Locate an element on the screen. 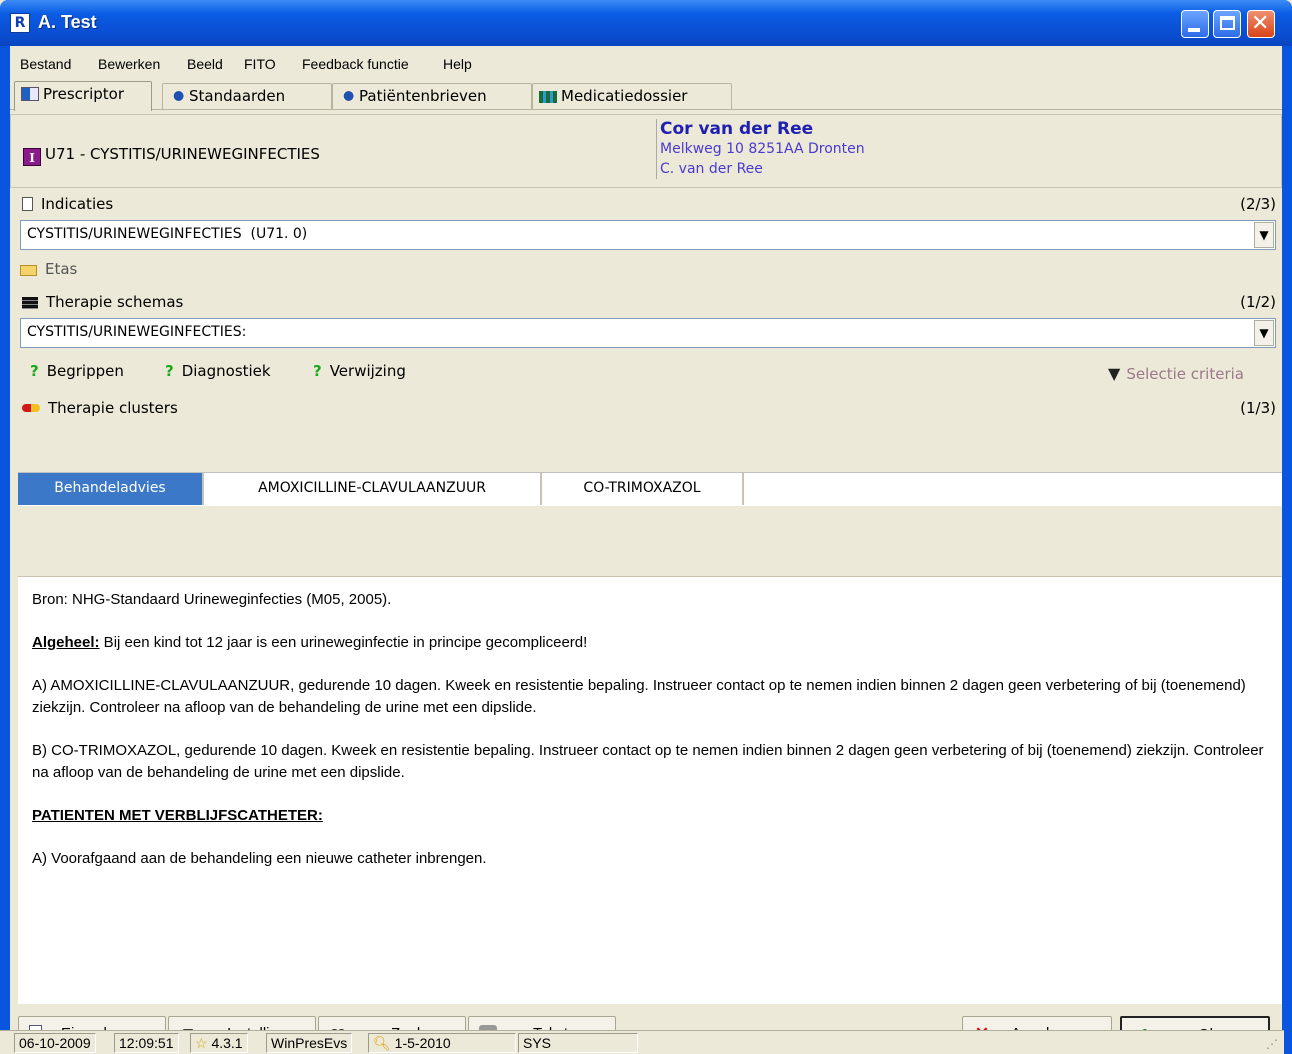  diagnosis-badge-icon: I is located at coordinates (32, 157).